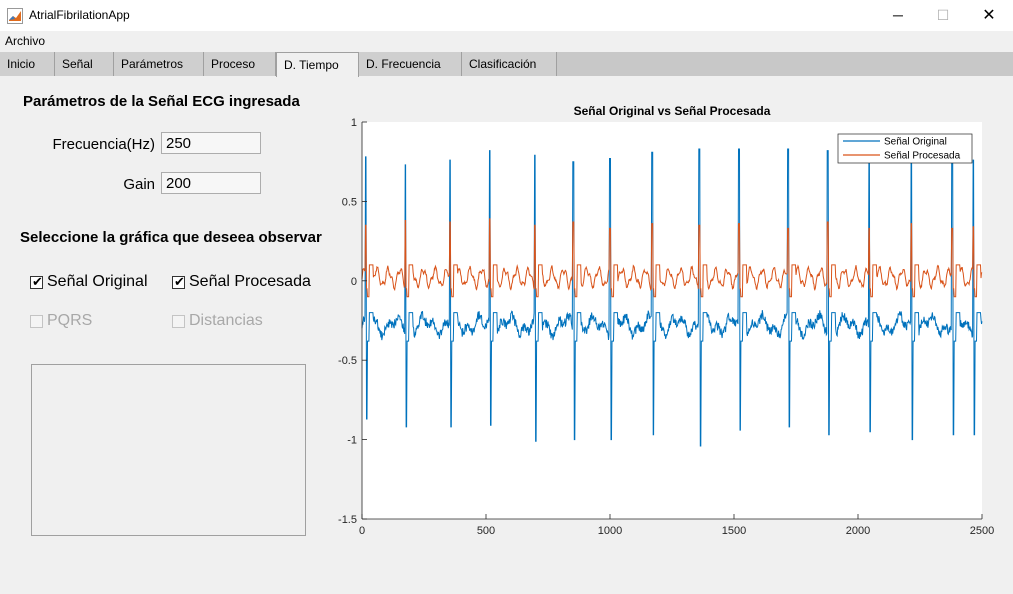 Image resolution: width=1013 pixels, height=594 pixels. I want to click on y-tick-label: 1, so click(354, 123).